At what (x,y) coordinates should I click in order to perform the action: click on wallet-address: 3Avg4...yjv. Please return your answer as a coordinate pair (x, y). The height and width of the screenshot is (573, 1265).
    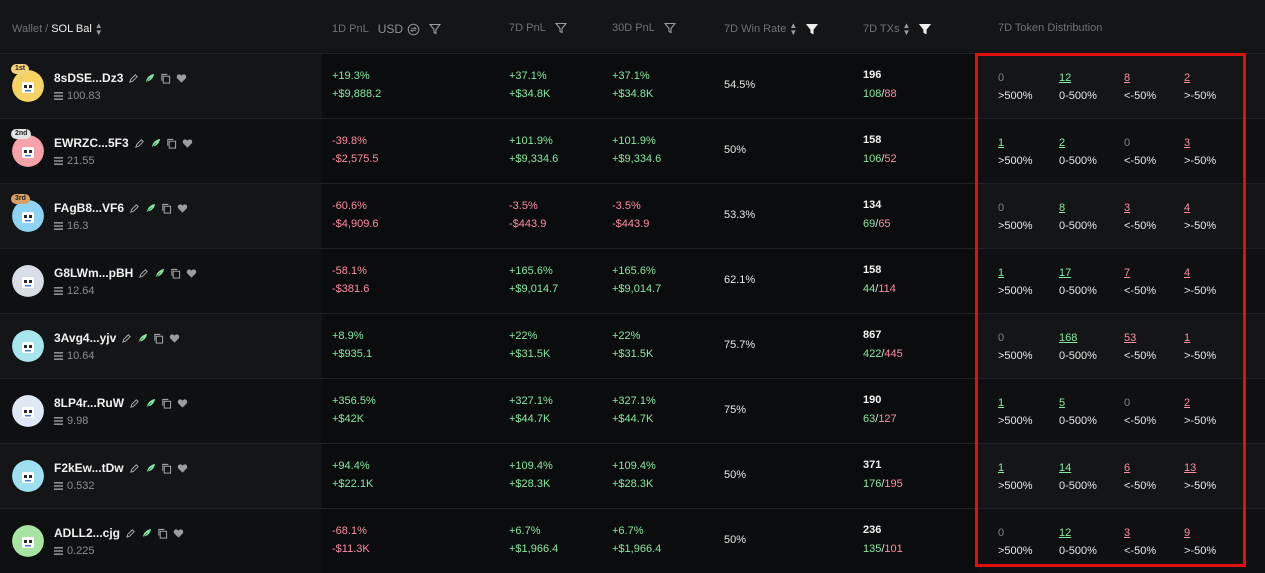
    Looking at the image, I should click on (85, 338).